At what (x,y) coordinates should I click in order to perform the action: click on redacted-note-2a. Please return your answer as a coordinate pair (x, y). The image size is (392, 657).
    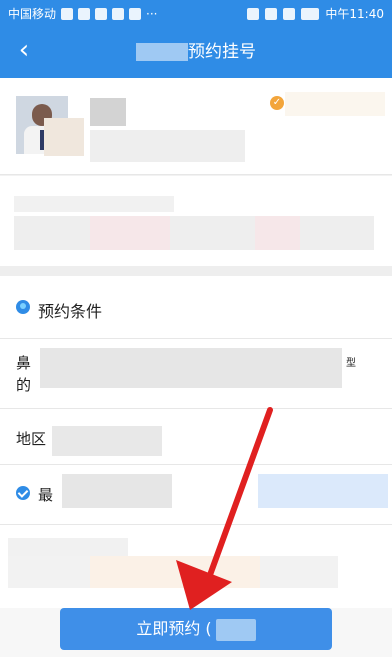
    Looking at the image, I should click on (175, 572).